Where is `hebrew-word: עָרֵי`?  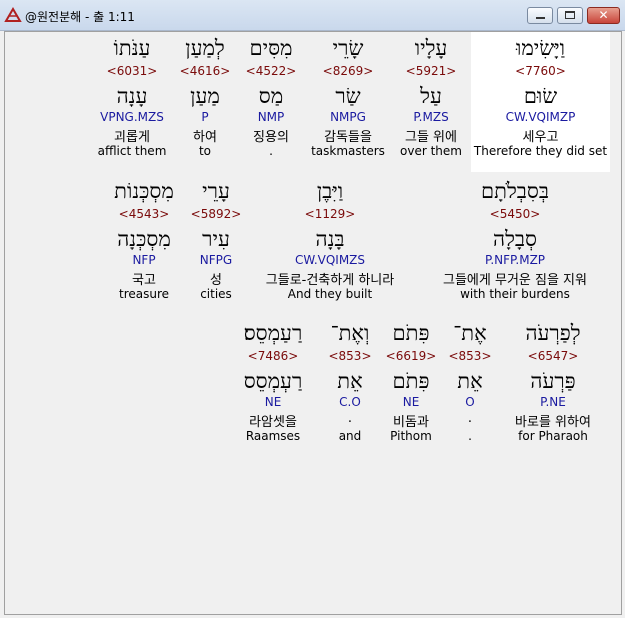 hebrew-word: עָרֵי is located at coordinates (216, 191).